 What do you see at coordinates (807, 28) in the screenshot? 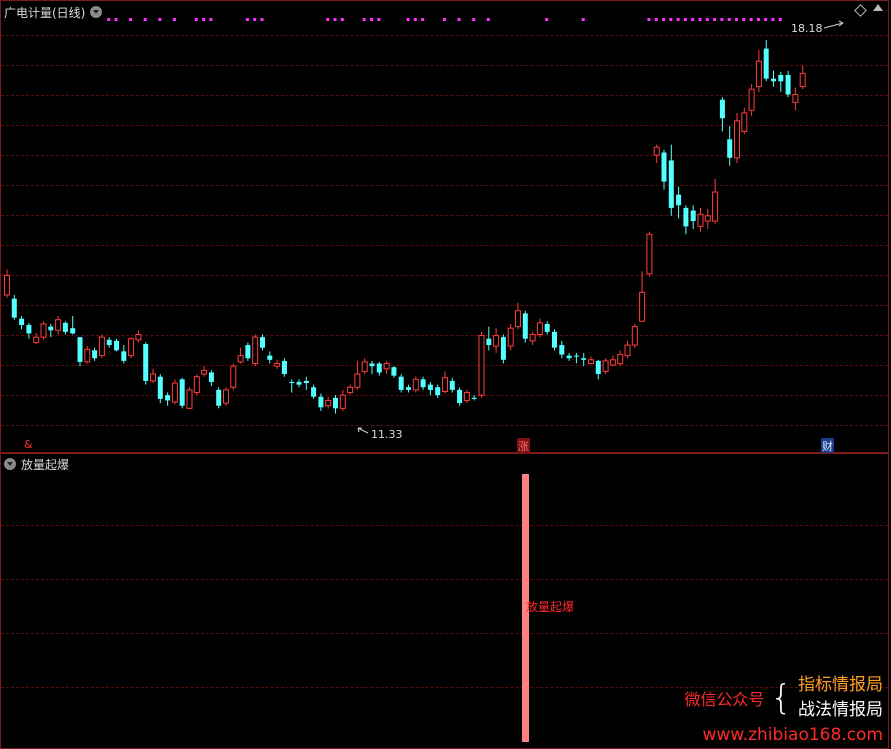
I see `high-price-label: 18.18` at bounding box center [807, 28].